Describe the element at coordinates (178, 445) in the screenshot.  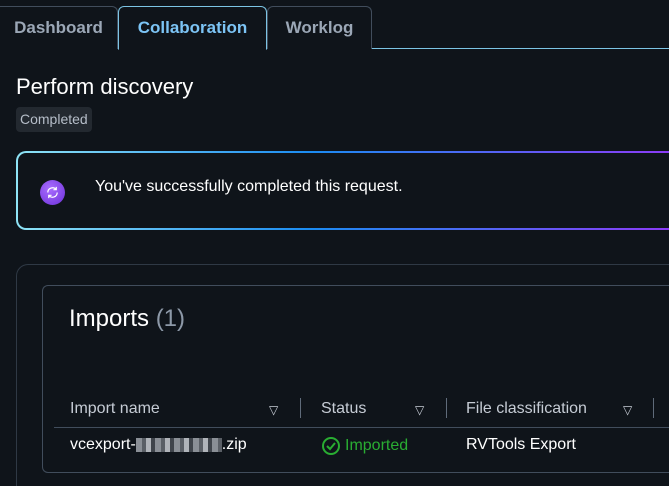
I see `redacted-text` at that location.